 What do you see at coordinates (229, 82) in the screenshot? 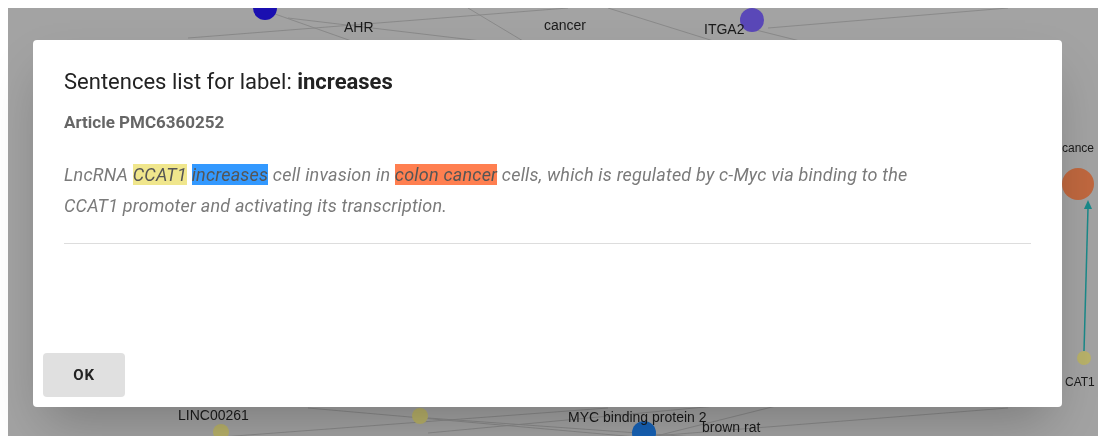
I see `dialog-title: Sentences list for label: increases` at bounding box center [229, 82].